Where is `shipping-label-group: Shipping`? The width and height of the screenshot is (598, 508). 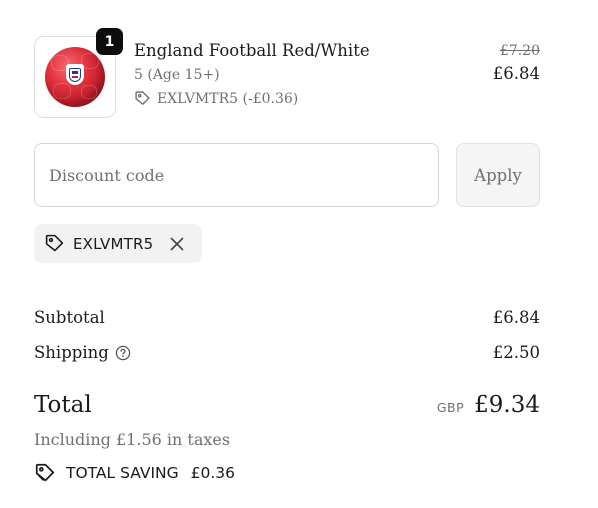 shipping-label-group: Shipping is located at coordinates (82, 352).